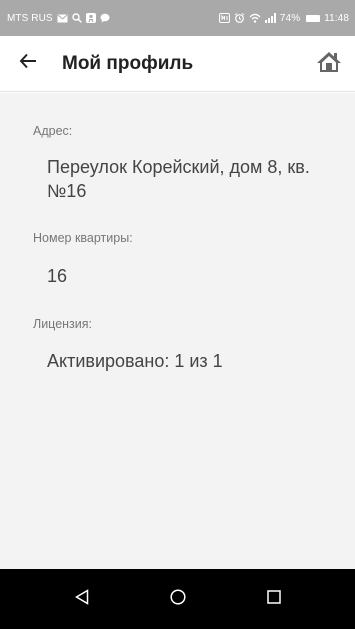 The height and width of the screenshot is (629, 355). I want to click on back-triangle-icon, so click(81, 599).